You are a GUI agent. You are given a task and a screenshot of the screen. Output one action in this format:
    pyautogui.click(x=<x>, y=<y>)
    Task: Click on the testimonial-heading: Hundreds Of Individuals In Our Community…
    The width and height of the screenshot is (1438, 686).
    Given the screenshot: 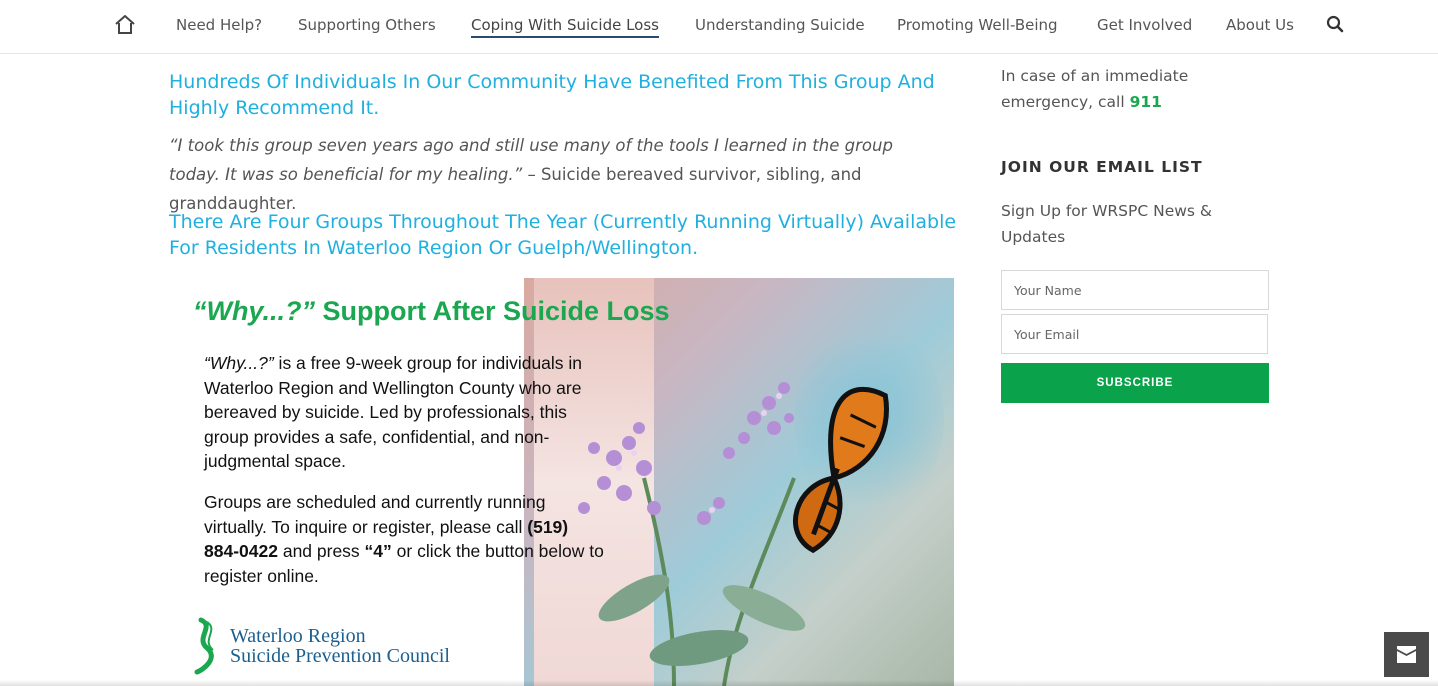 What is the action you would take?
    pyautogui.click(x=552, y=95)
    